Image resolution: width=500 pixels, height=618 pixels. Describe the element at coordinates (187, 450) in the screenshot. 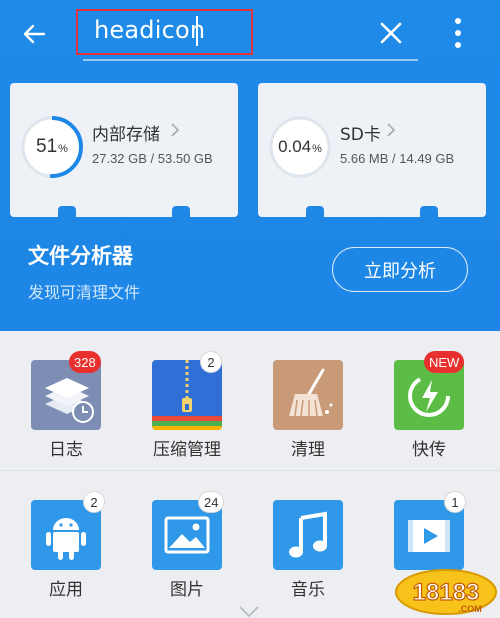

I see `category-label: 压缩管理` at that location.